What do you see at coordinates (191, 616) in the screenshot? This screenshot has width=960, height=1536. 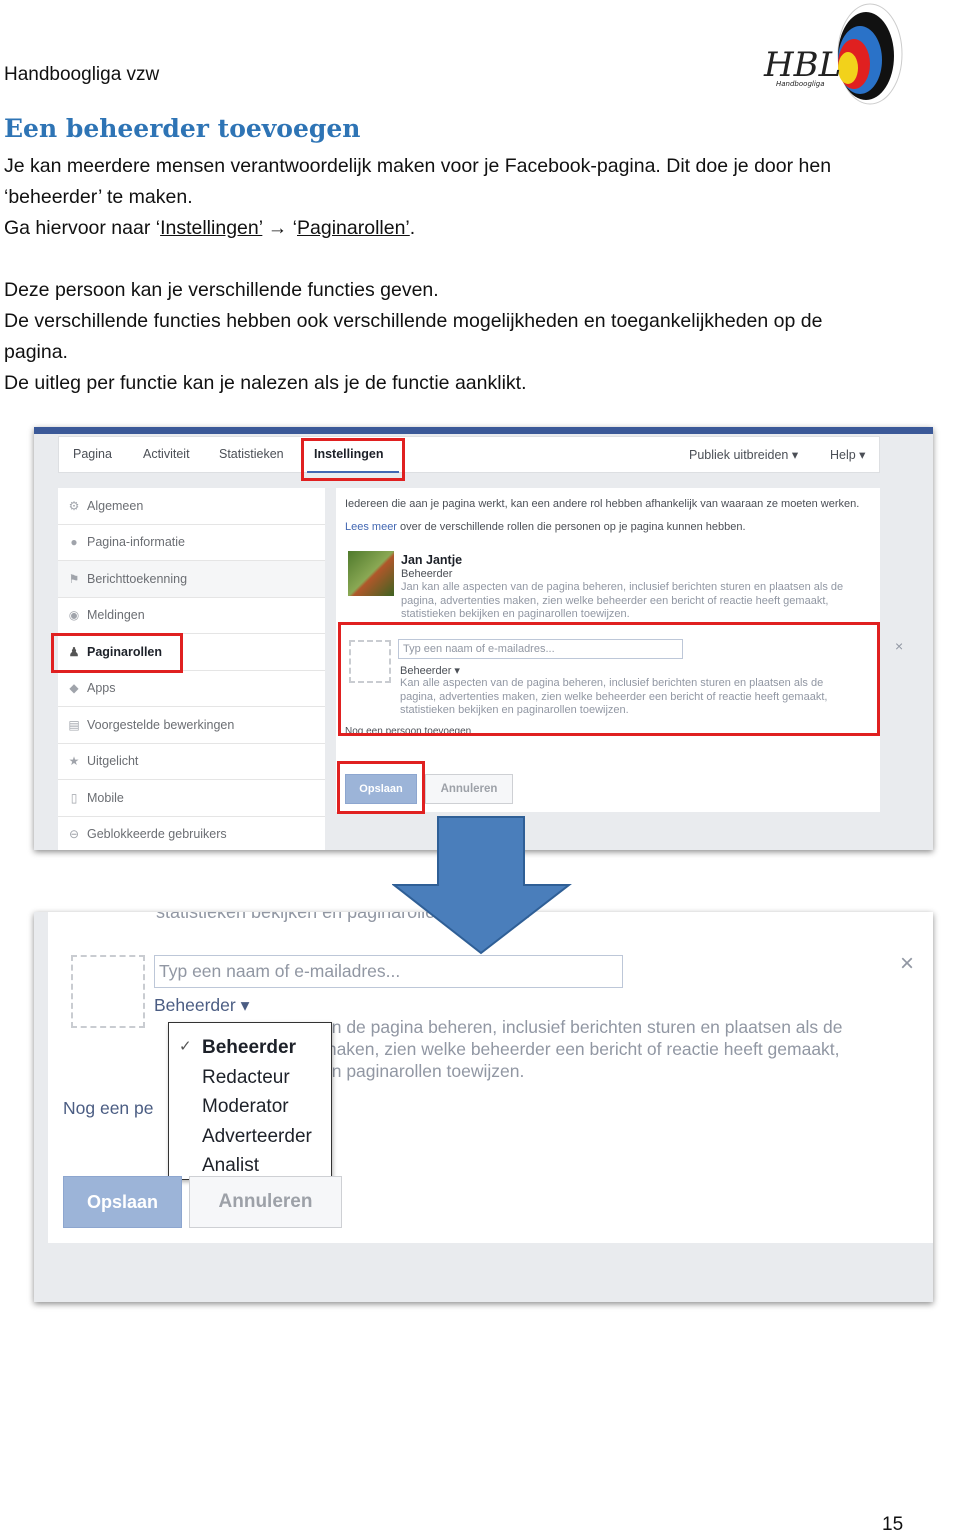 I see `sidebar-item-meldingen: ◉ Meldingen` at bounding box center [191, 616].